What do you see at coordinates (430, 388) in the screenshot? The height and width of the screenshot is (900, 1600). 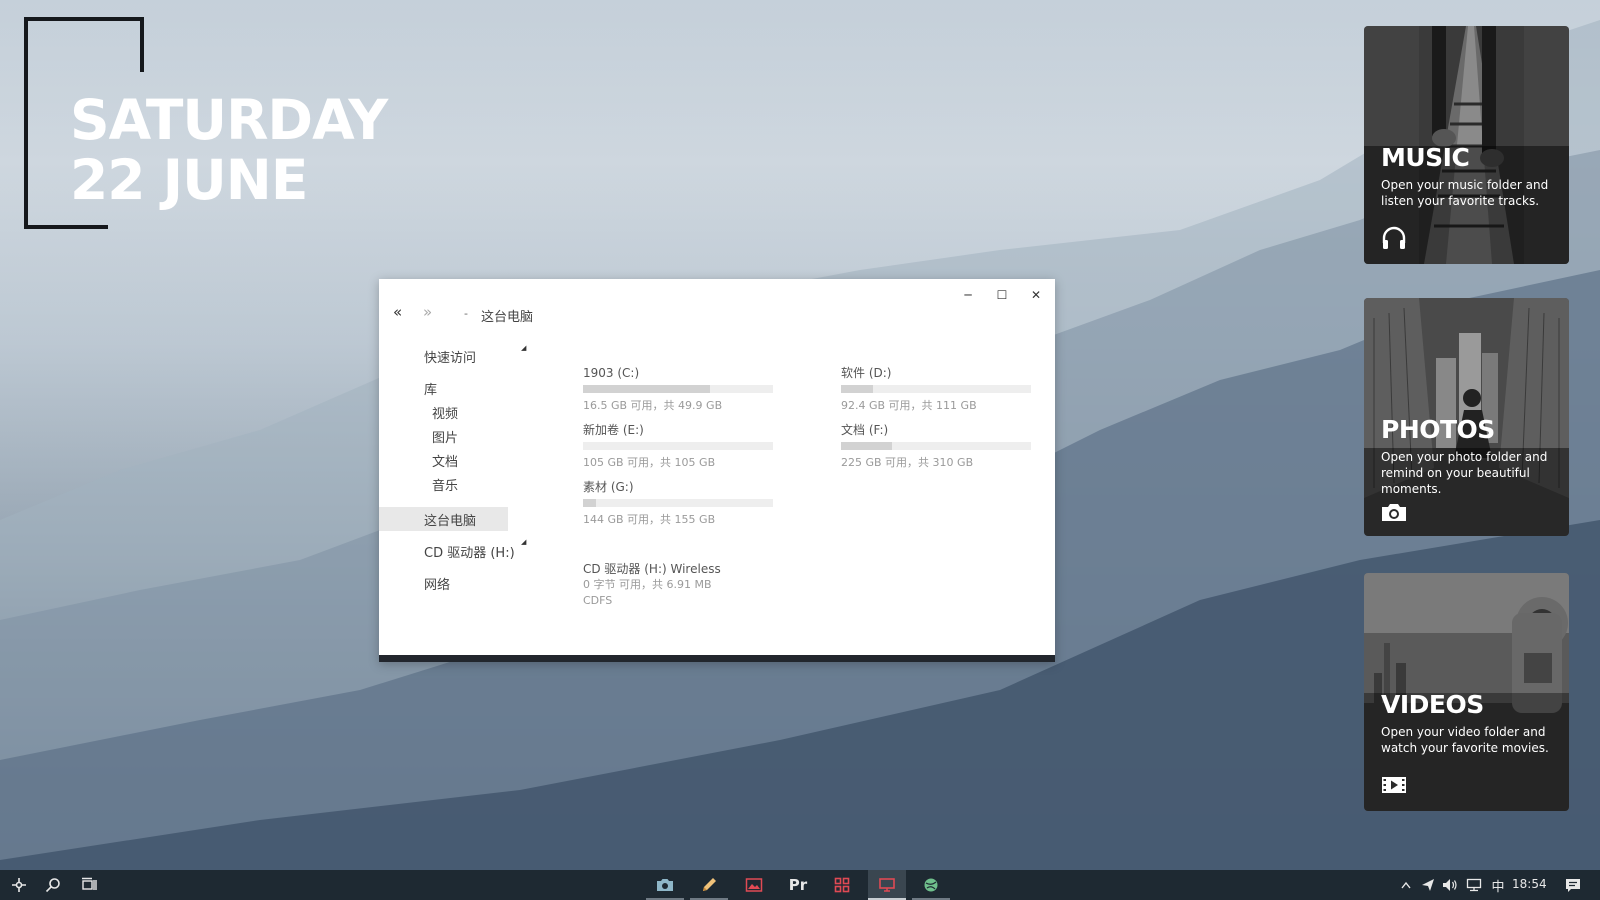 I see `sidebar-item-library: 库` at bounding box center [430, 388].